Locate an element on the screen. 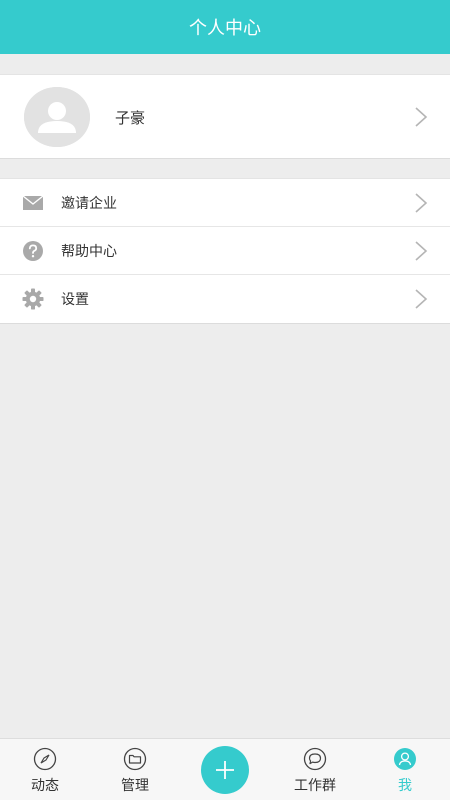 Image resolution: width=450 pixels, height=800 pixels. tab-label: 工作群 is located at coordinates (315, 786).